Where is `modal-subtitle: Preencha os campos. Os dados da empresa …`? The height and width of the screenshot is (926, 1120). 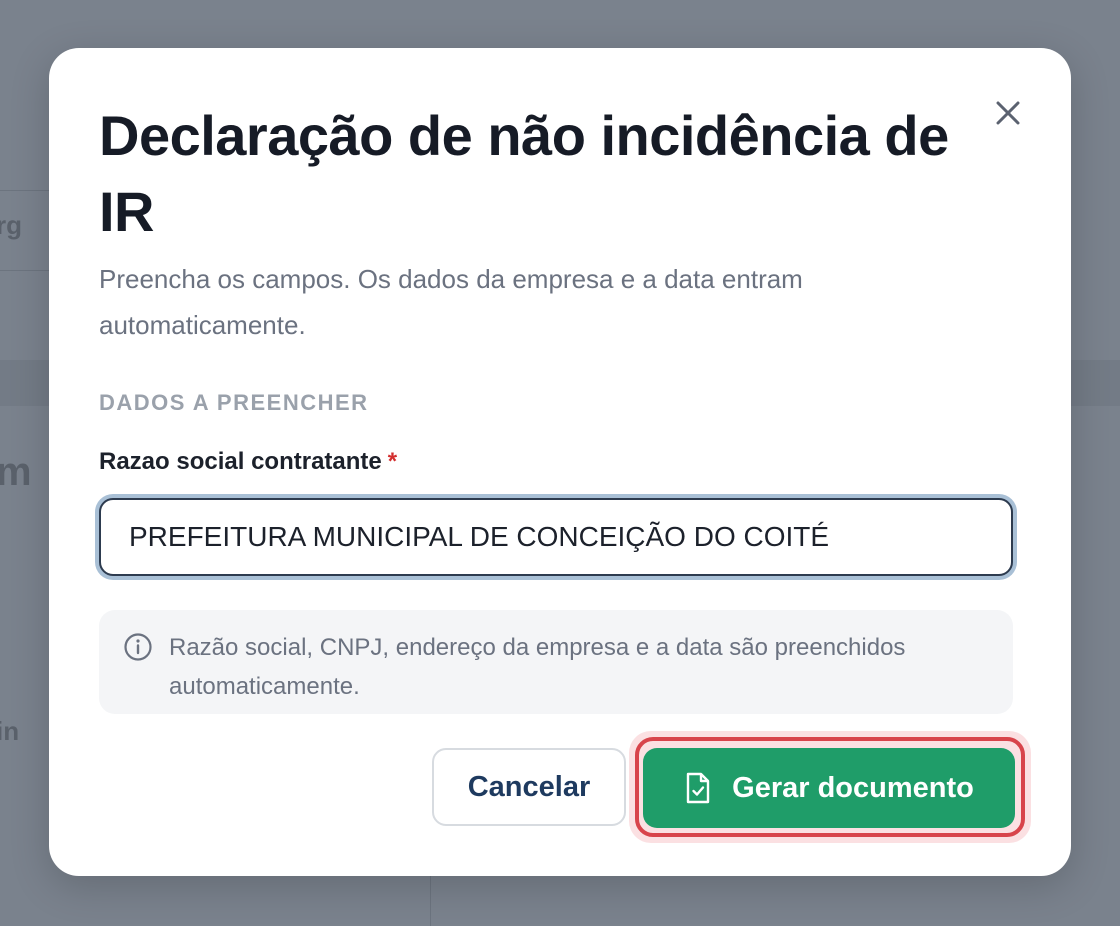
modal-subtitle: Preencha os campos. Os dados da empresa … is located at coordinates (451, 302).